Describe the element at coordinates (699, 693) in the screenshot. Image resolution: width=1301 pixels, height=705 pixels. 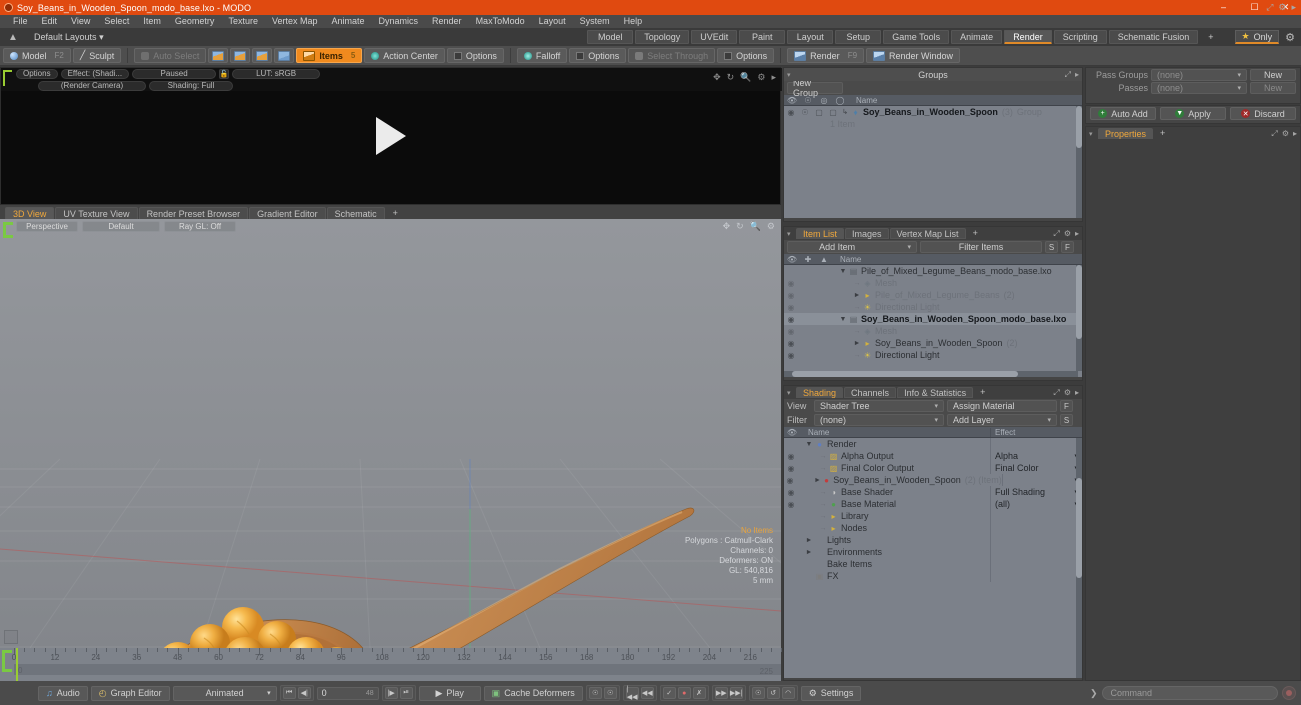
I see `delete-key-icon: ✗` at that location.